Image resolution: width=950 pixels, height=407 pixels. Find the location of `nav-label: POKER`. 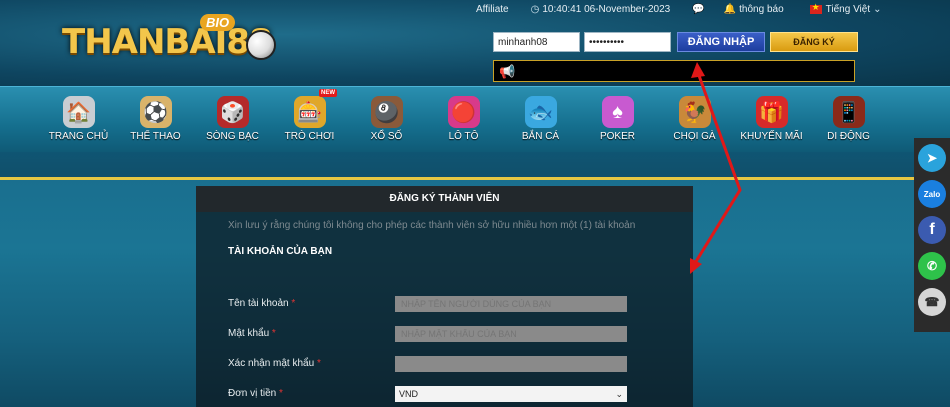

nav-label: POKER is located at coordinates (617, 136).